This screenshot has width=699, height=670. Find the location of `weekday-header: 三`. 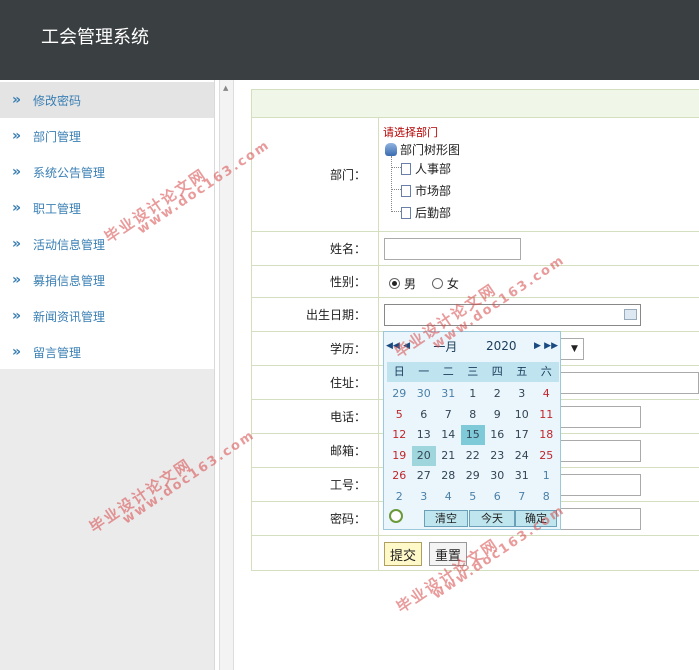

weekday-header: 三 is located at coordinates (472, 372).